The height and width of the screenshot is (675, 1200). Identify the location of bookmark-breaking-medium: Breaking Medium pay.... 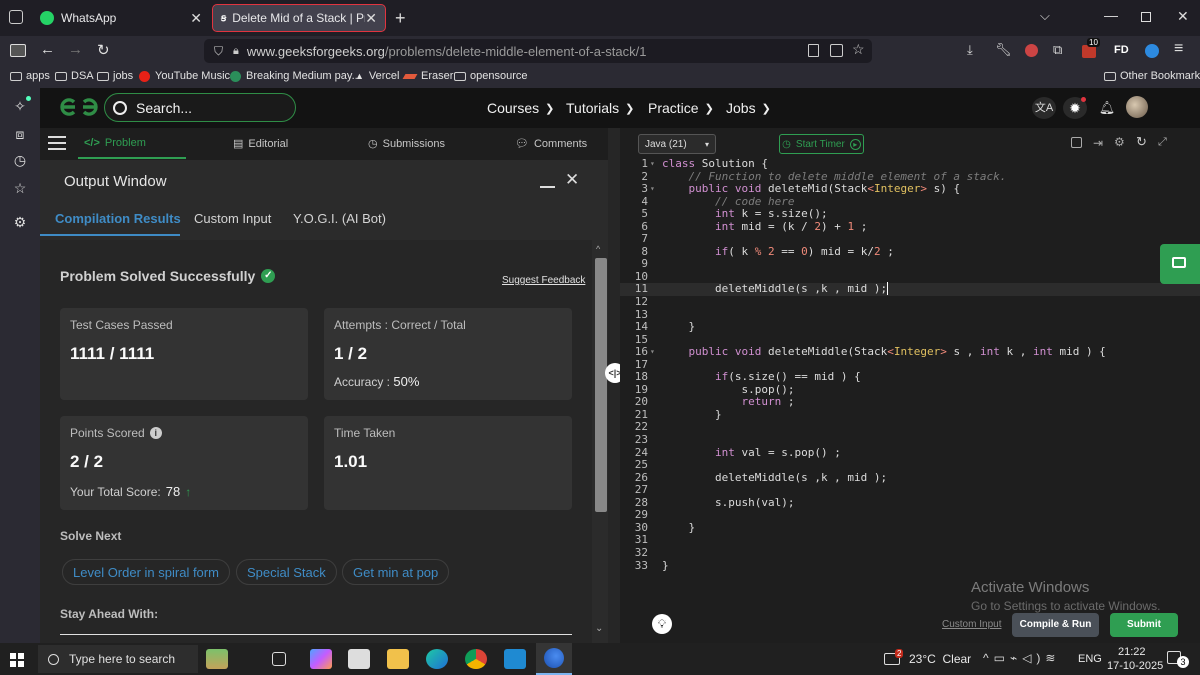
(295, 76).